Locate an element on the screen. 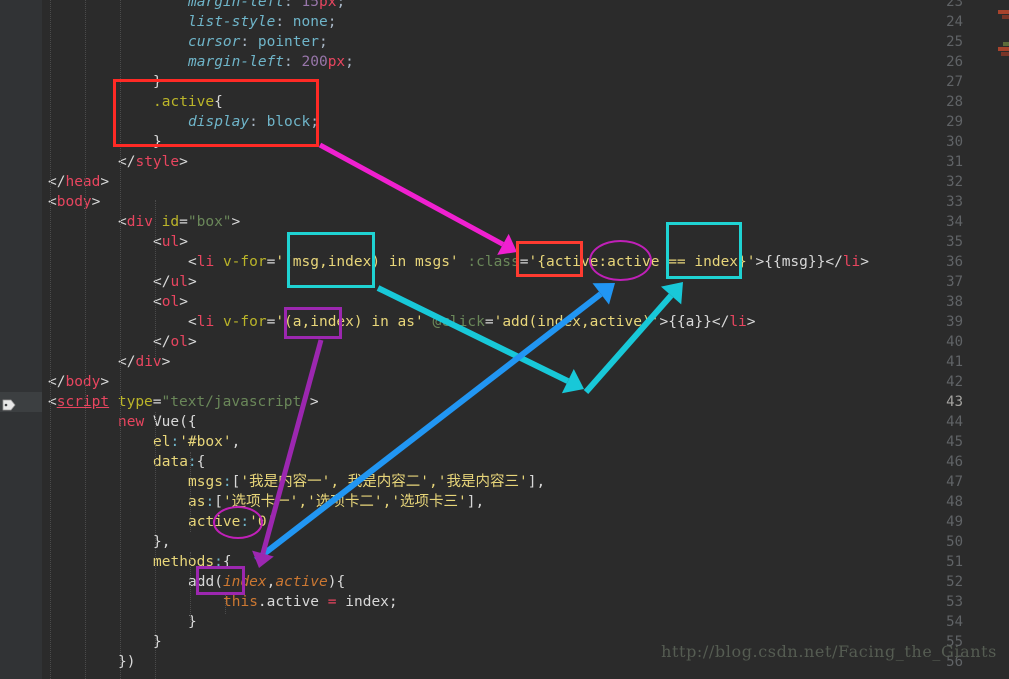 The image size is (1009, 679). token: { is located at coordinates (201, 462).